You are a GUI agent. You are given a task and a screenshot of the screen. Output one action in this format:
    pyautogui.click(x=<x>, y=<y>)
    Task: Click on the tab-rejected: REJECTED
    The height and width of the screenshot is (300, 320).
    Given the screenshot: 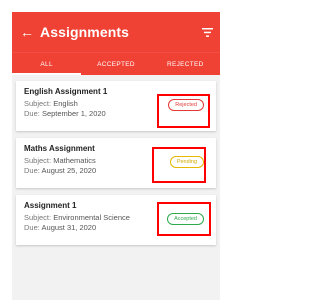 What is the action you would take?
    pyautogui.click(x=185, y=64)
    